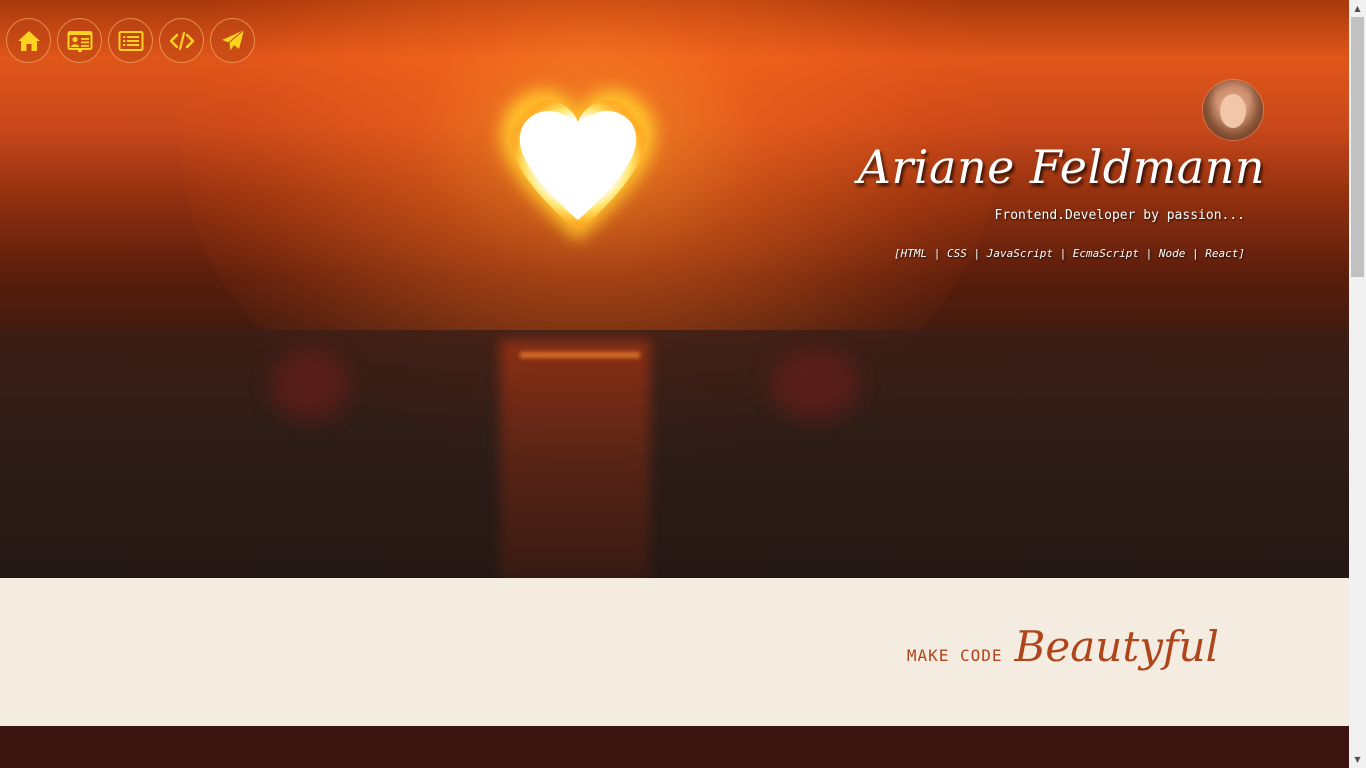 The image size is (1366, 768). I want to click on paper-plane-icon, so click(232, 40).